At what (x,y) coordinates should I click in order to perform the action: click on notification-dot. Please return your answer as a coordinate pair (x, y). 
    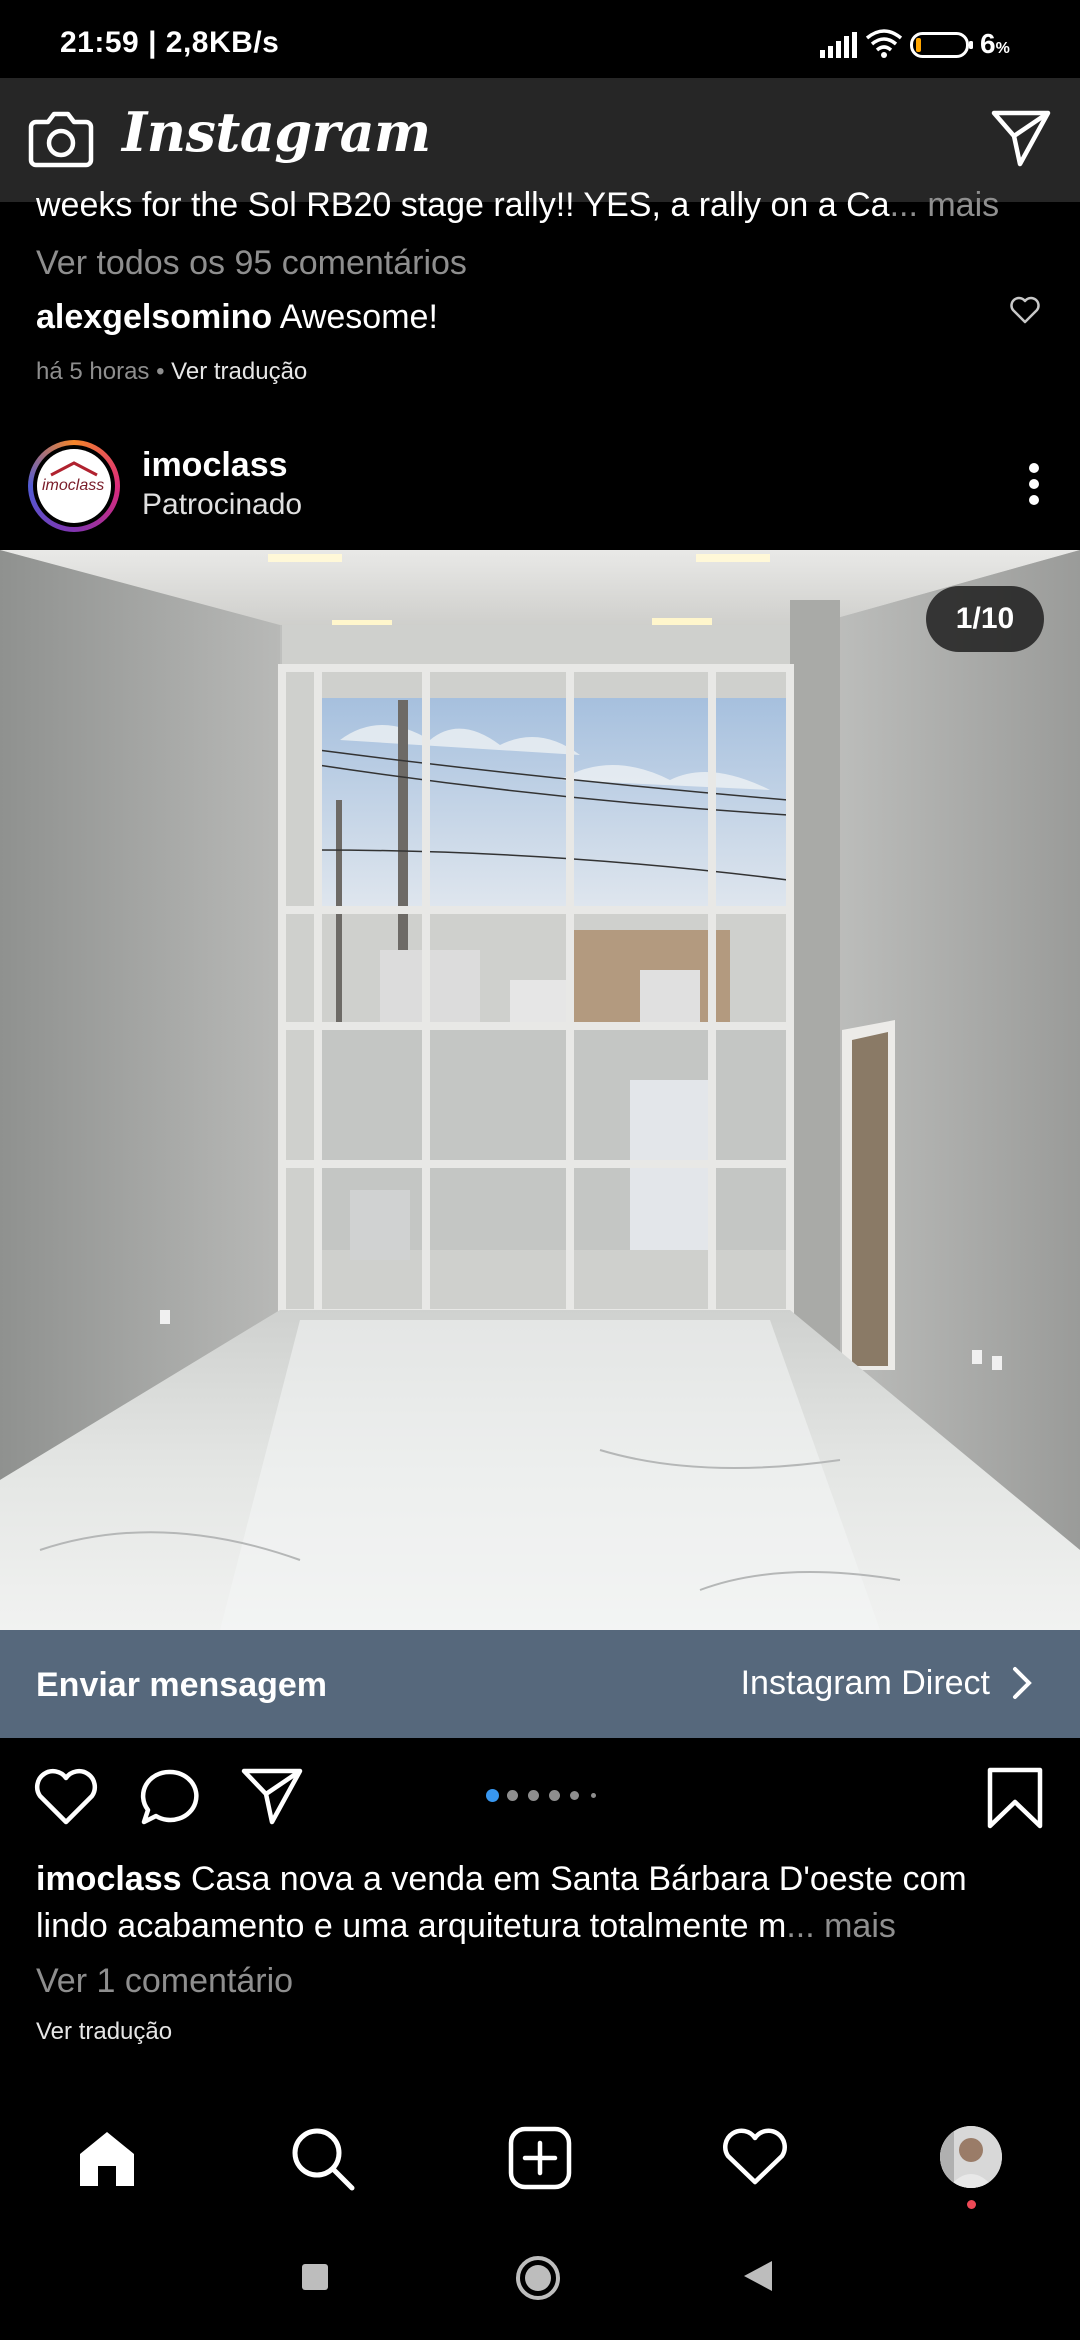
    Looking at the image, I should click on (971, 2204).